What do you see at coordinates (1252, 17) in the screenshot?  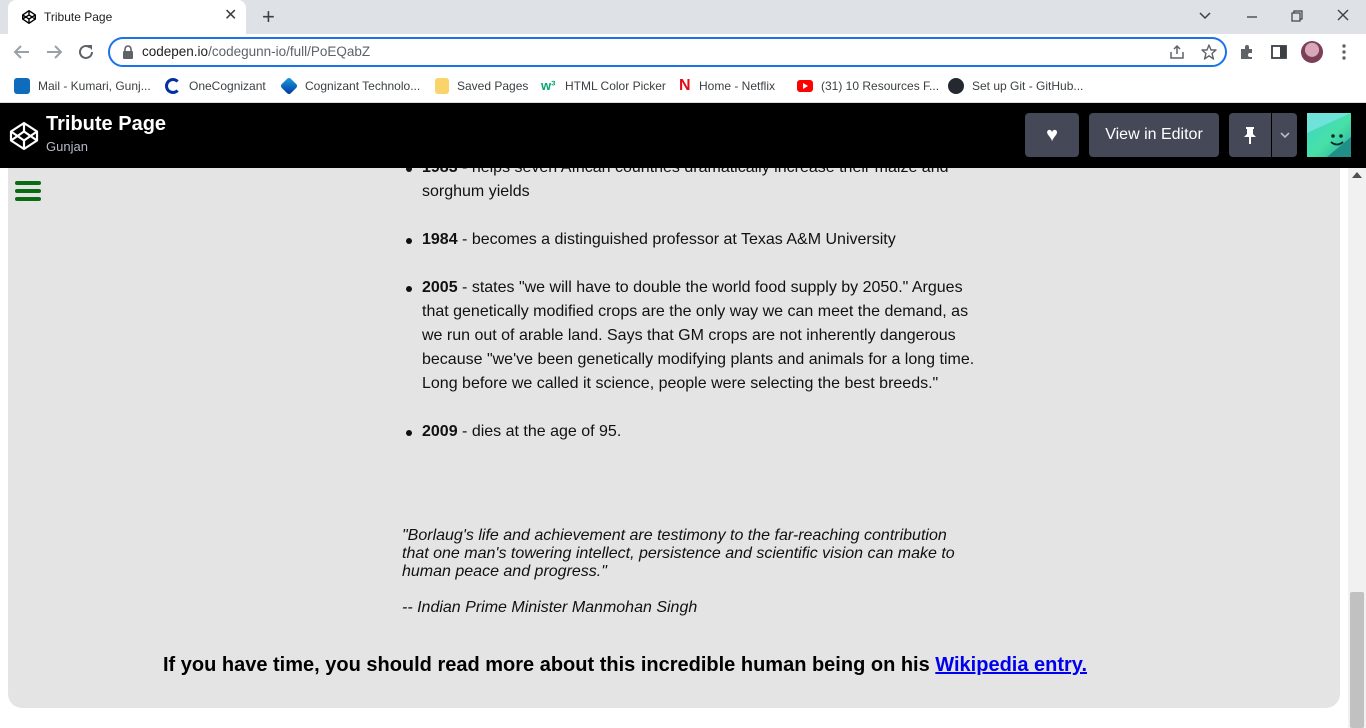 I see `minimize-icon` at bounding box center [1252, 17].